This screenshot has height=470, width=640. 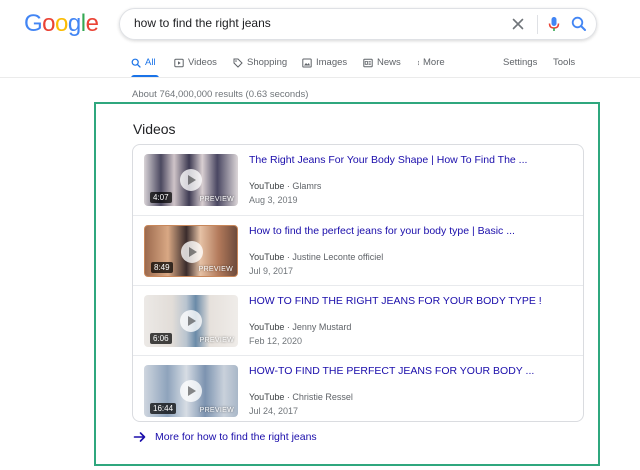 What do you see at coordinates (162, 267) in the screenshot?
I see `video-duration: 8:49` at bounding box center [162, 267].